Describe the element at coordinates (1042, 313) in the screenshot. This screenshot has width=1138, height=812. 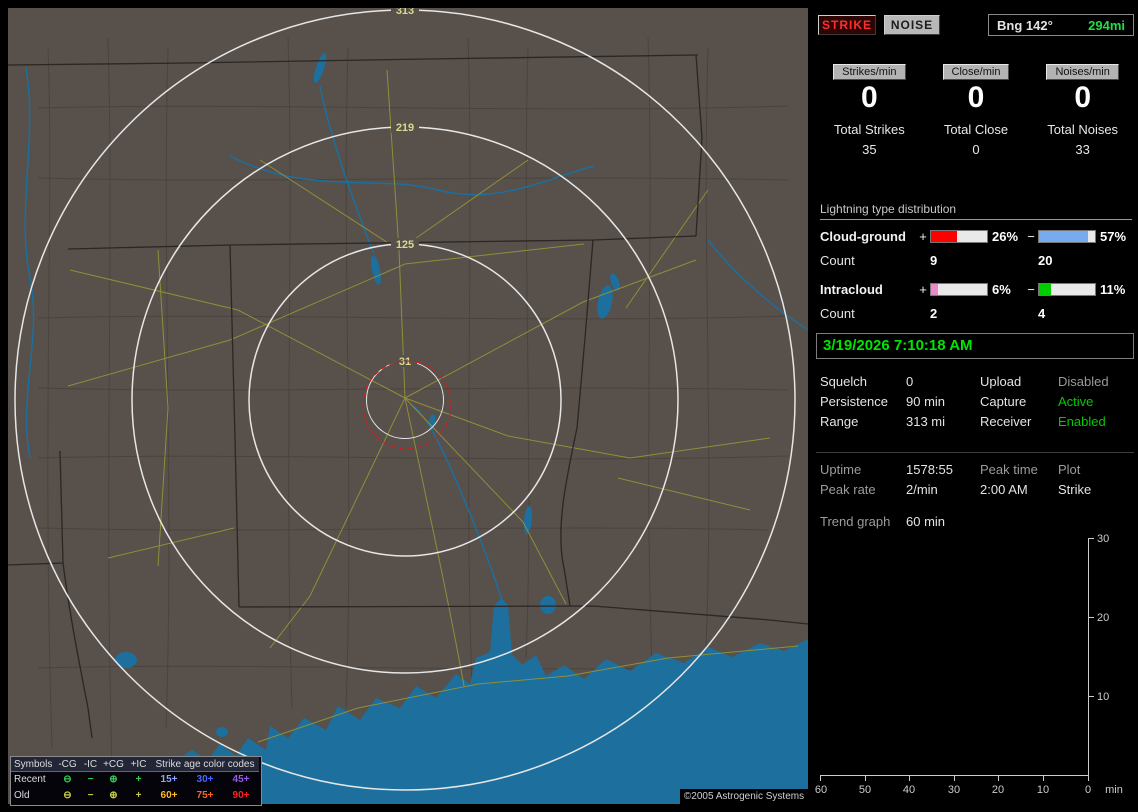
I see `ic-negative-count: 4` at that location.